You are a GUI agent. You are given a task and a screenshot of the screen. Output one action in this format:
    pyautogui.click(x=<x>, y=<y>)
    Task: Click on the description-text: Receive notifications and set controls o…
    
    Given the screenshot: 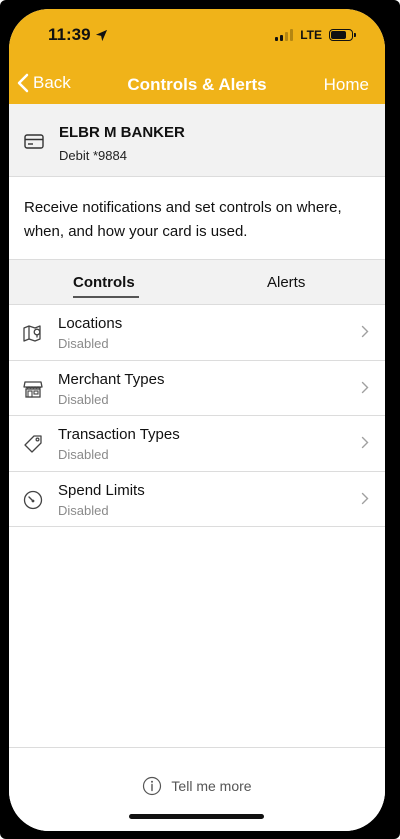 What is the action you would take?
    pyautogui.click(x=183, y=219)
    